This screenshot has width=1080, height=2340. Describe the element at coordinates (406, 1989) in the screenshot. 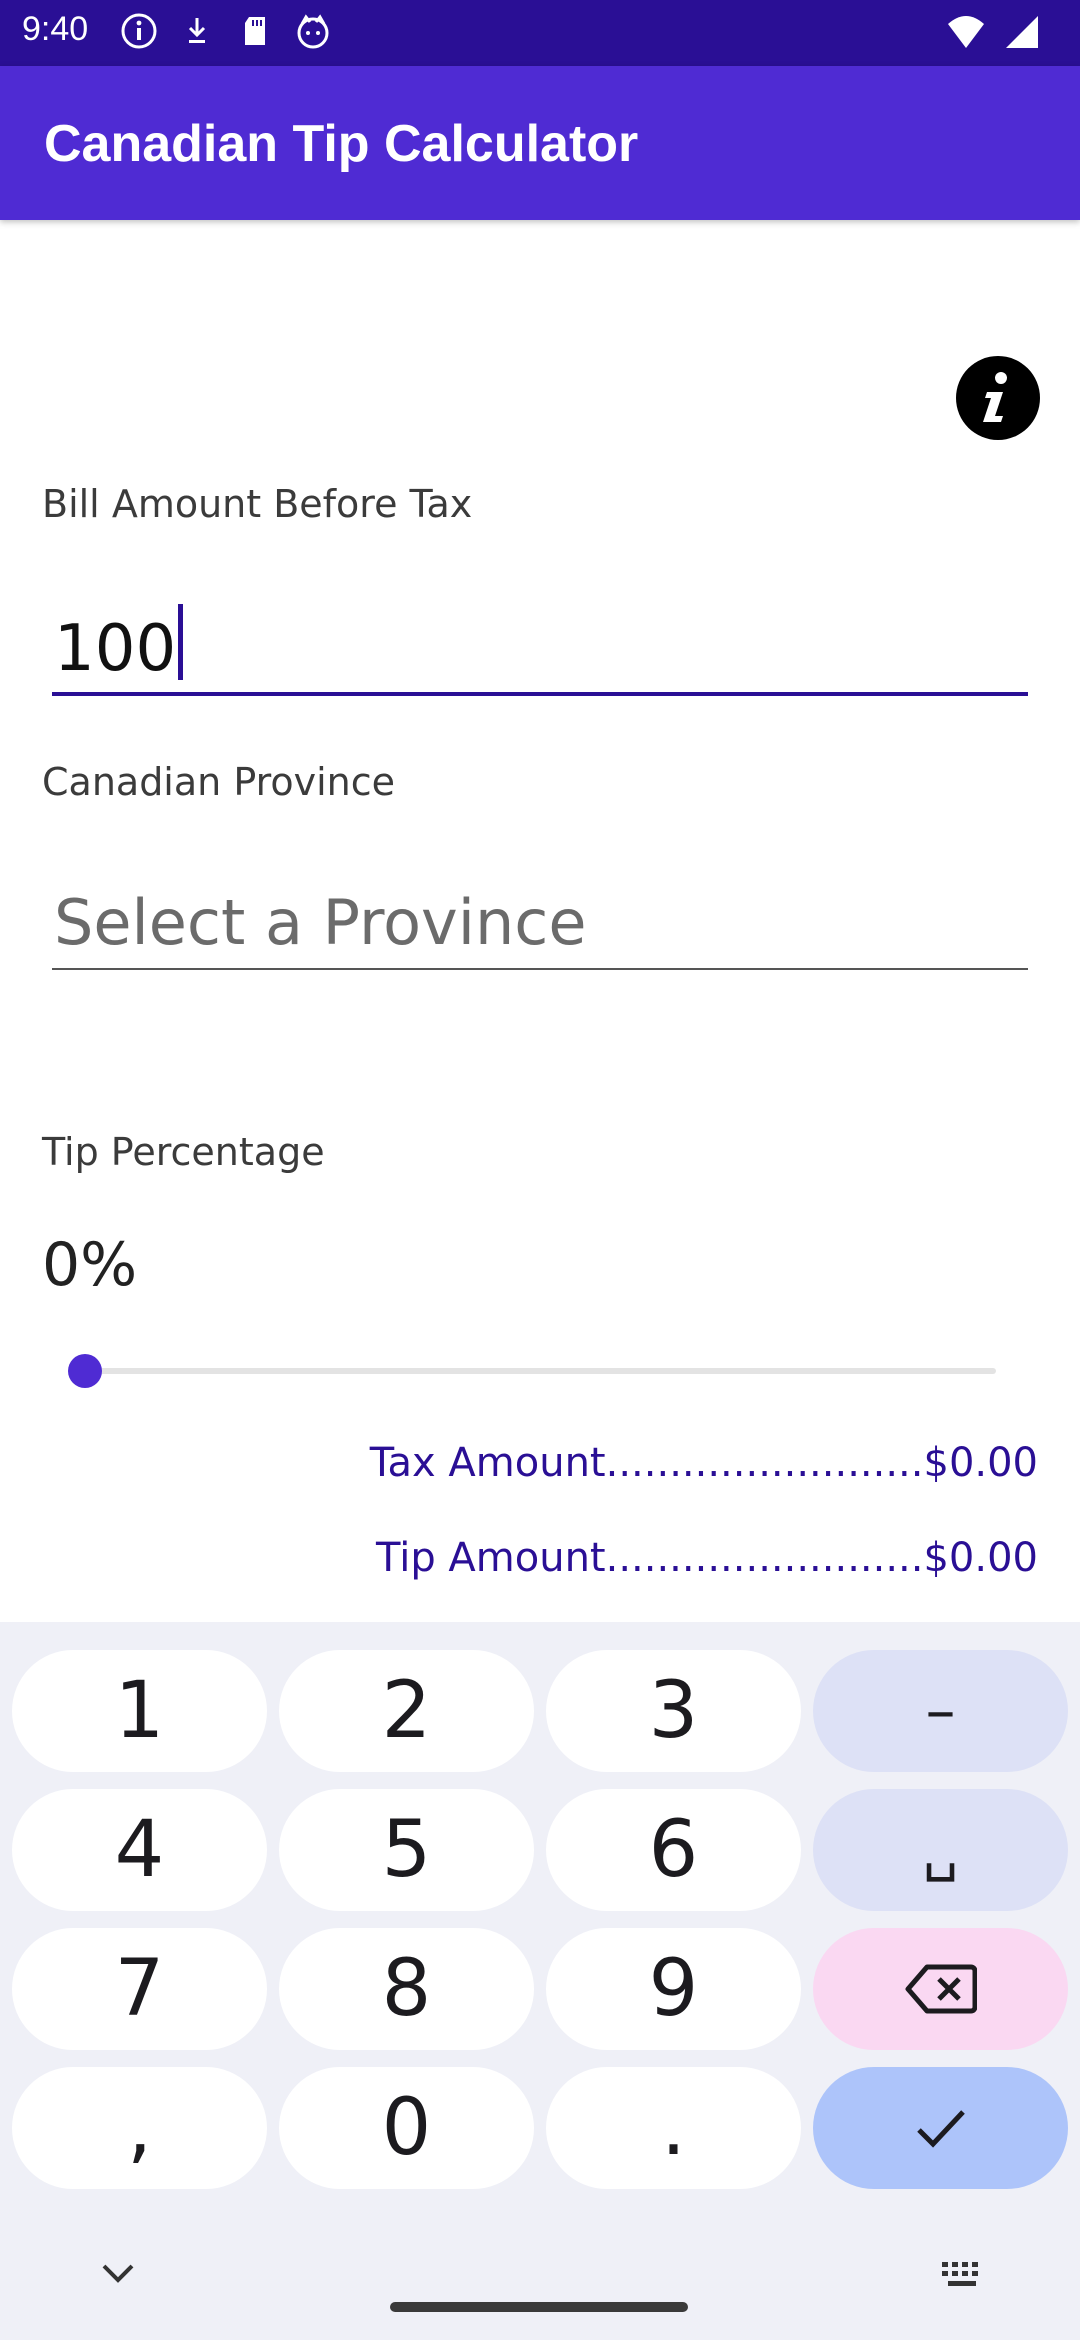

I see `key-8: 8` at that location.